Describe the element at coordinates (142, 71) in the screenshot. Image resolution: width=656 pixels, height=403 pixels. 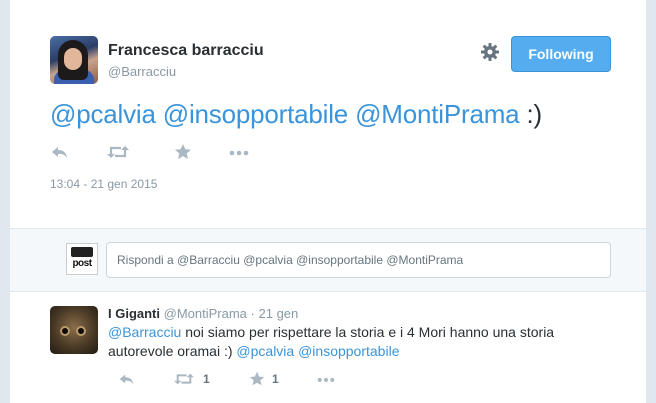
I see `author-username: @Barracciu` at that location.